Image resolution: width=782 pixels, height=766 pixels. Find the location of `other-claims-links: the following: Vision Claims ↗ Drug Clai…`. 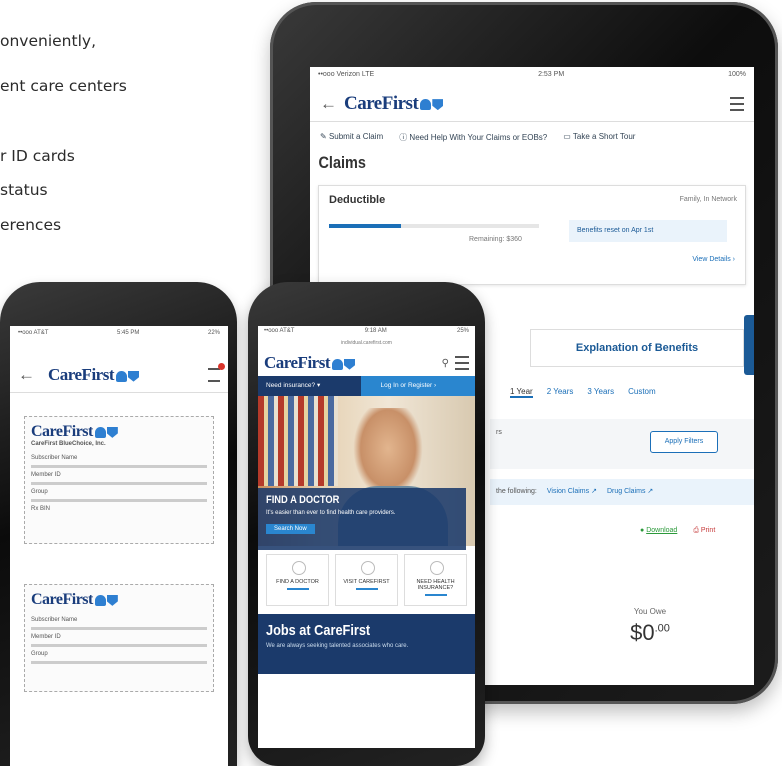

other-claims-links: the following: Vision Claims ↗ Drug Clai… is located at coordinates (622, 492).